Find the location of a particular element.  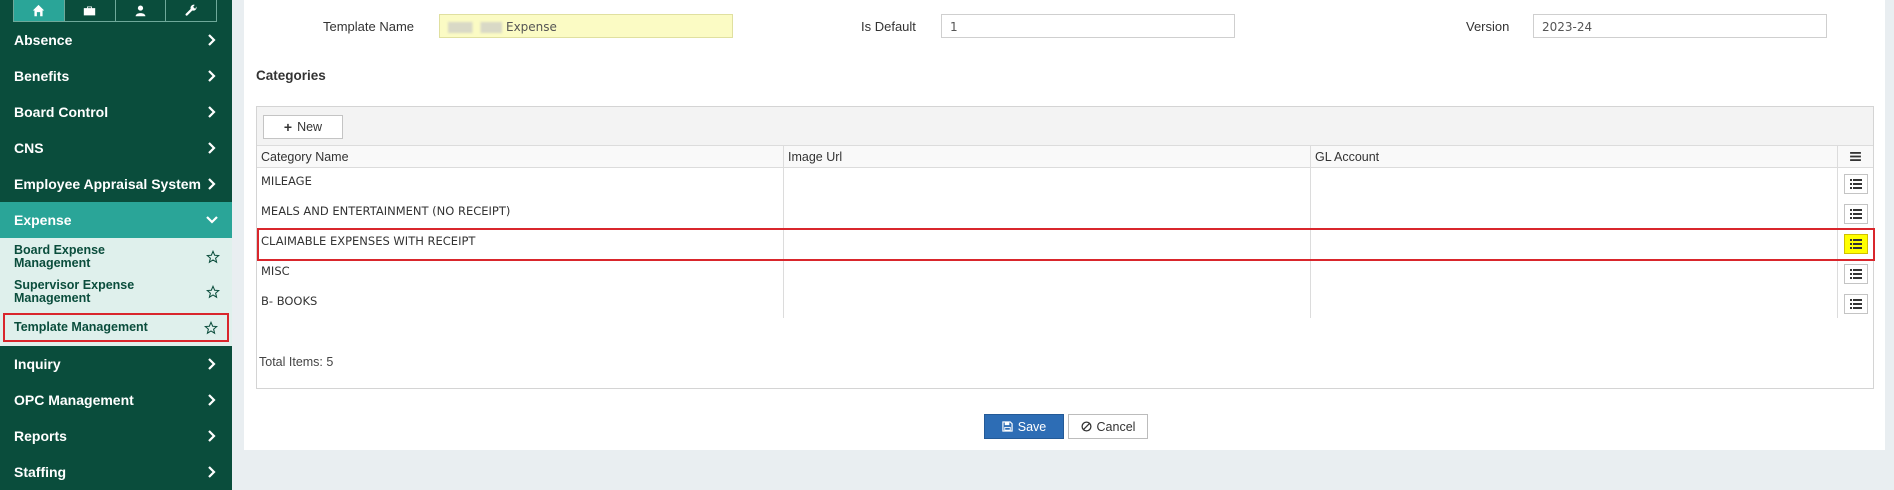

new-category-button: + New is located at coordinates (303, 127).